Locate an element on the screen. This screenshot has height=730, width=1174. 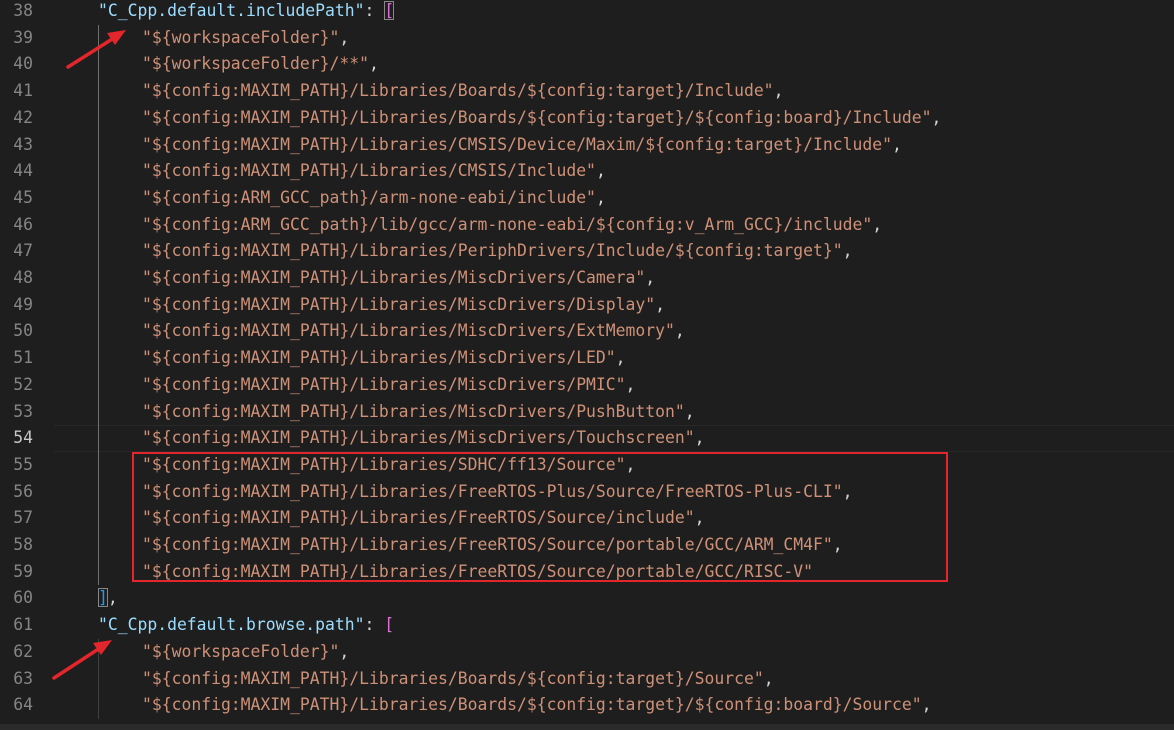
line-number: 52 is located at coordinates (23, 384).